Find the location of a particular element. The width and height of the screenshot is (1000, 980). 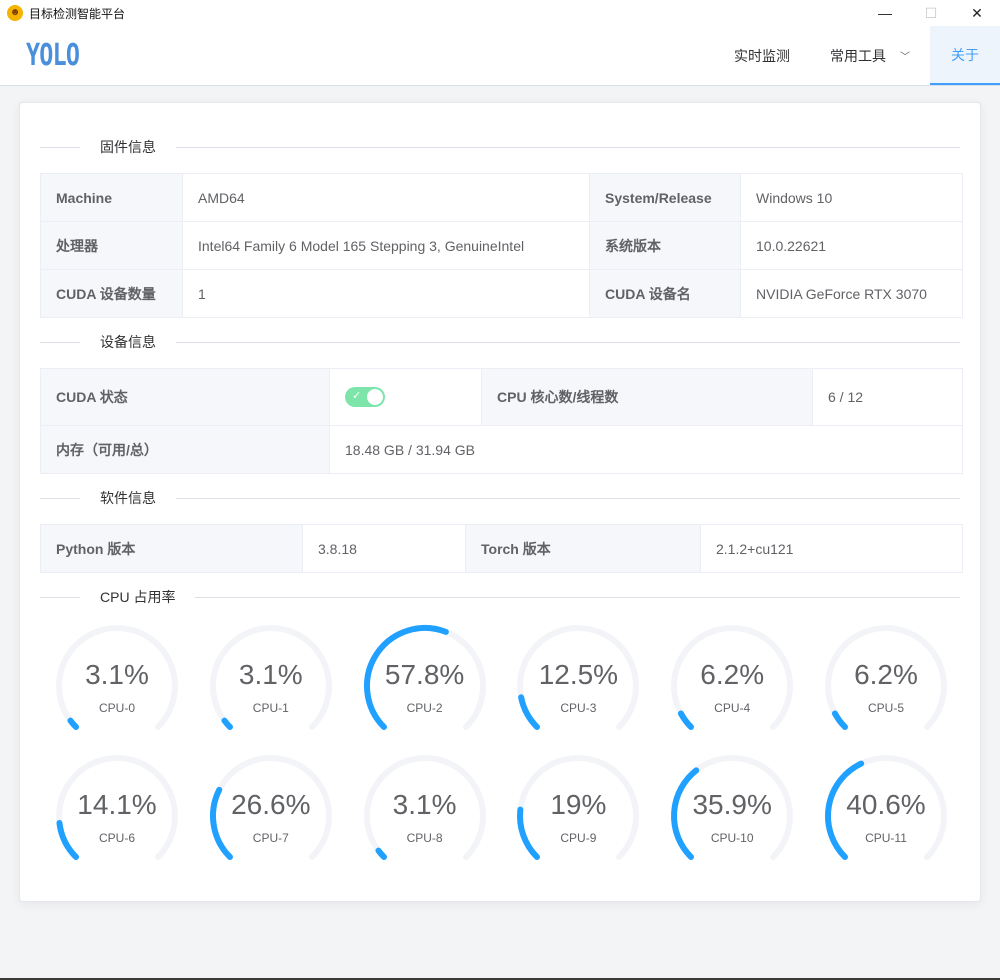

title-bar: ☻ 目标检测智能平台 — ☐ ✕ is located at coordinates (500, 13).